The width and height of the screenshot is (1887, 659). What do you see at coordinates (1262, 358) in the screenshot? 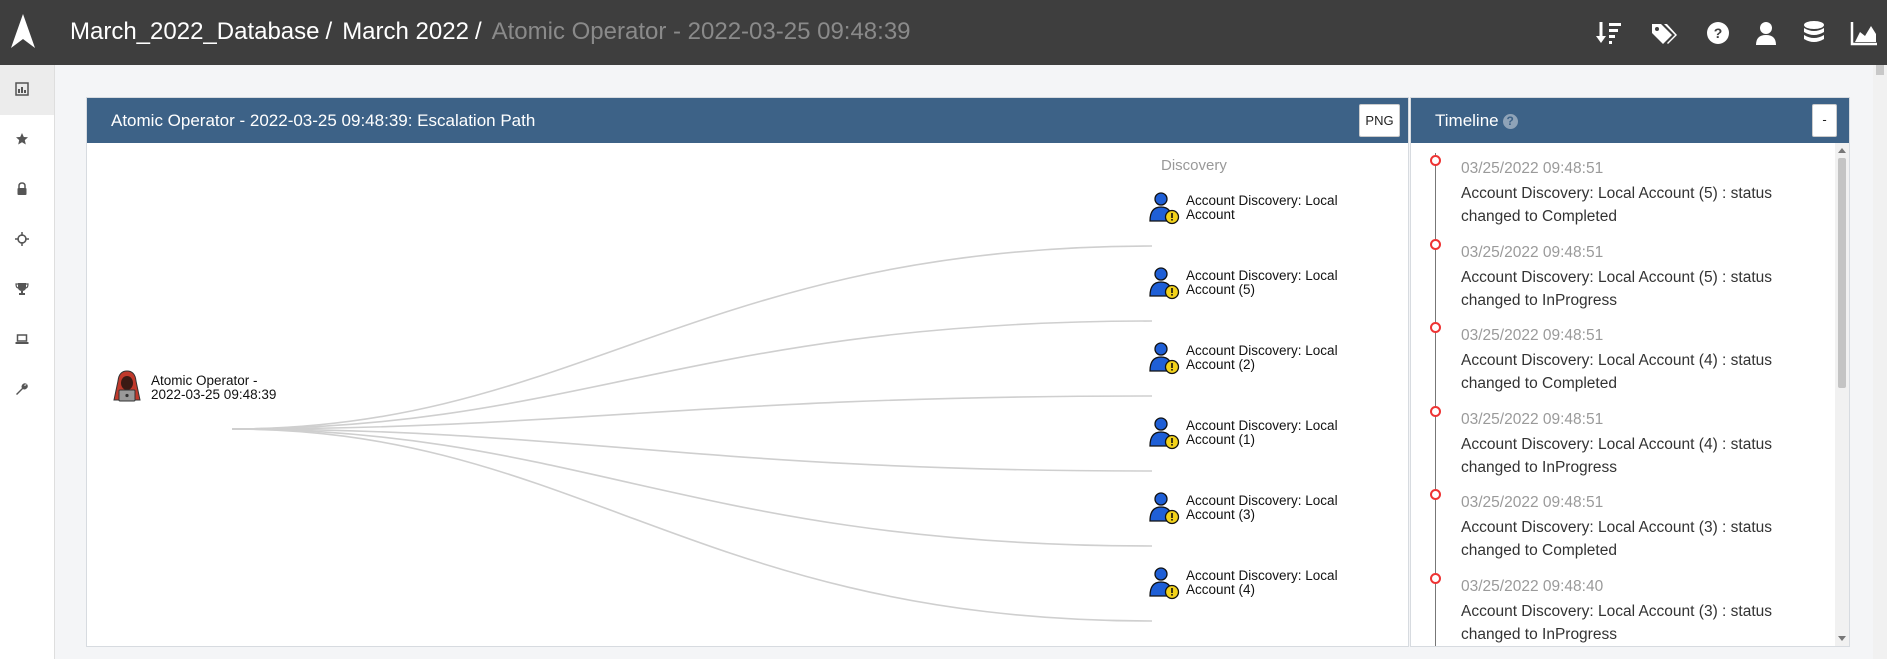
I see `graph-node-label: Account Discovery: Local Account (2)` at bounding box center [1262, 358].